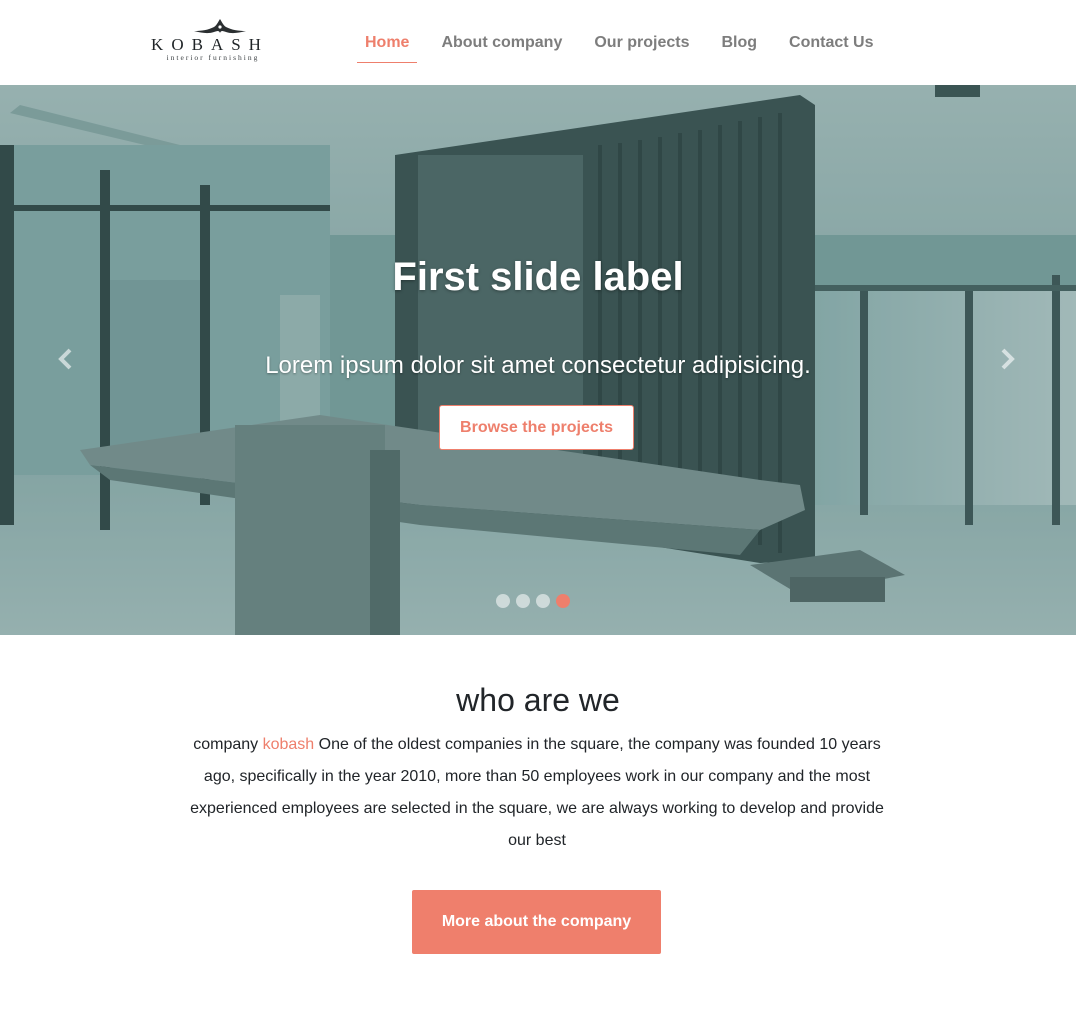 The width and height of the screenshot is (1076, 1014). What do you see at coordinates (536, 922) in the screenshot?
I see `more-about-company-button: More about the company` at bounding box center [536, 922].